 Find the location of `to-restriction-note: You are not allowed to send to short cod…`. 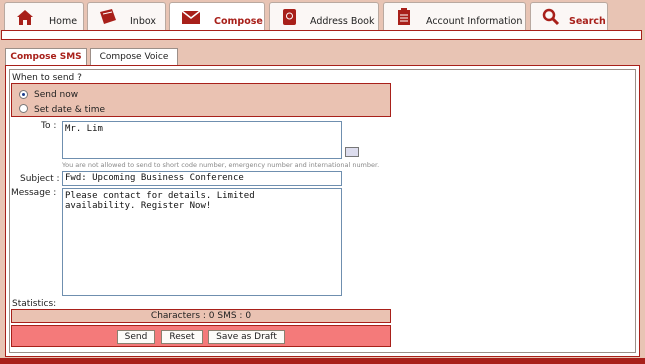

to-restriction-note: You are not allowed to send to short cod… is located at coordinates (221, 165).